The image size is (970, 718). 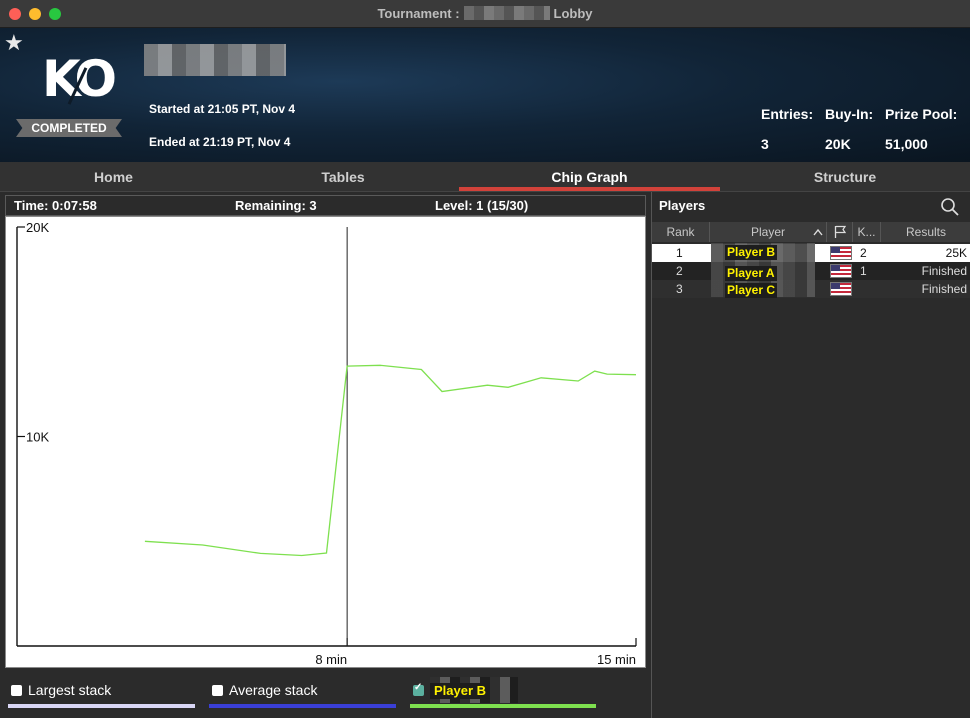 What do you see at coordinates (101, 706) in the screenshot?
I see `largest-stack-swatch` at bounding box center [101, 706].